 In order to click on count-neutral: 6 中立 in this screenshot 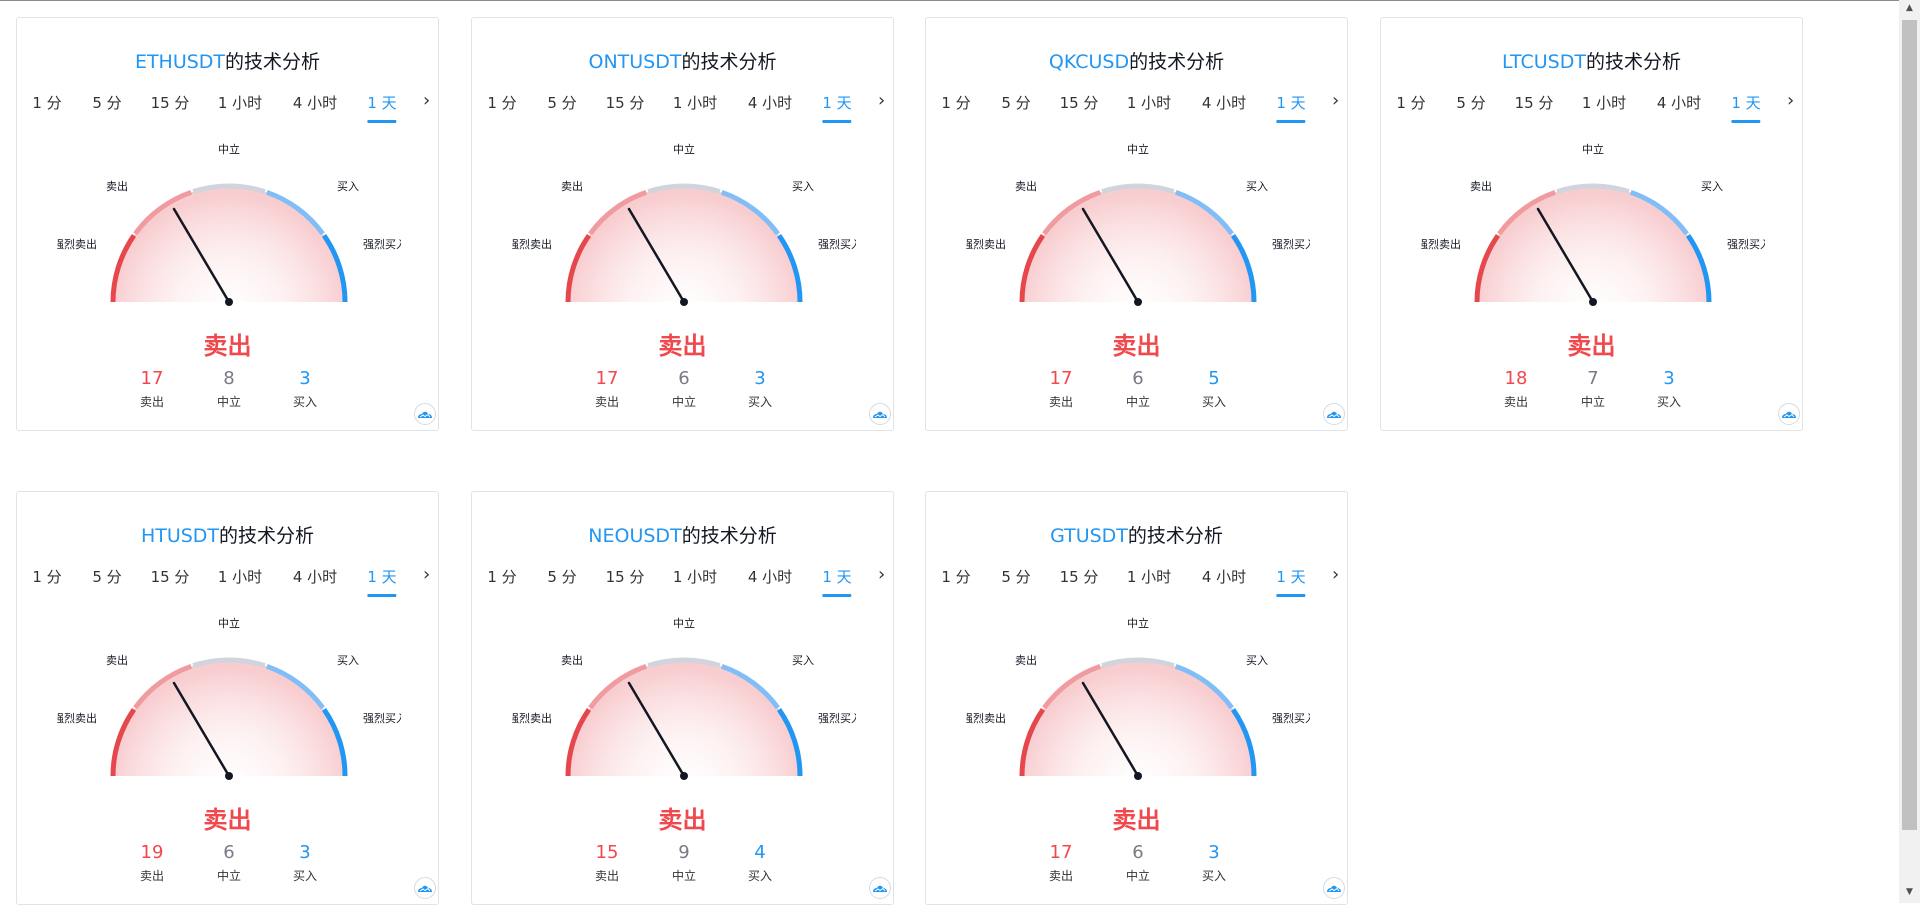, I will do `click(684, 389)`.